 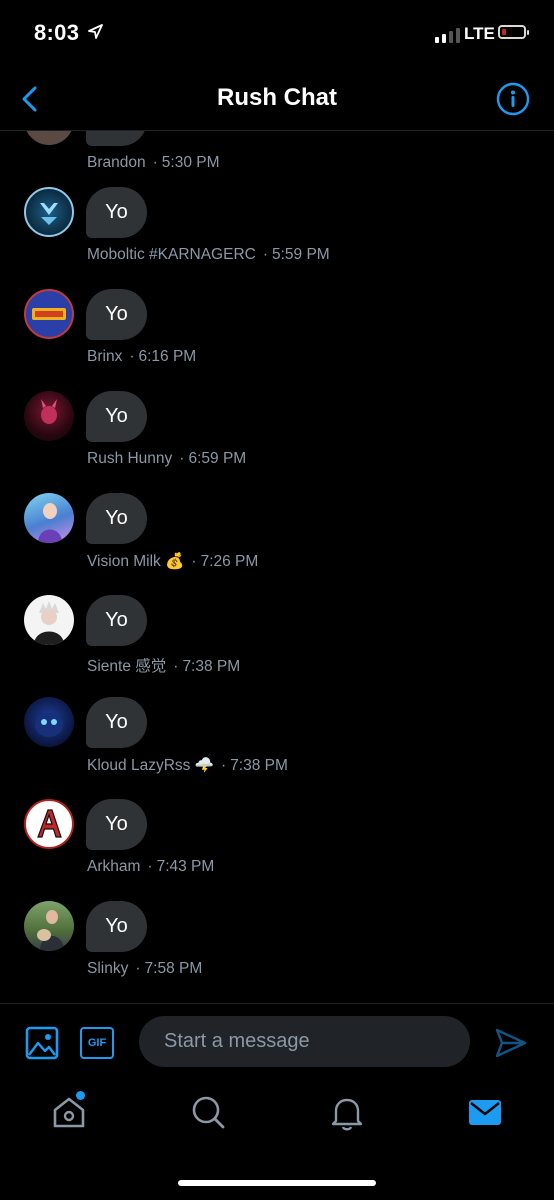 What do you see at coordinates (49, 620) in the screenshot?
I see `avatar-siente` at bounding box center [49, 620].